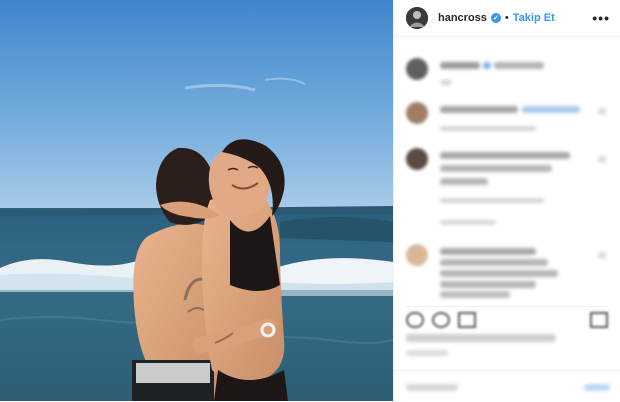  I want to click on post-header: hancross ✓ • Takip Et •••, so click(507, 18).